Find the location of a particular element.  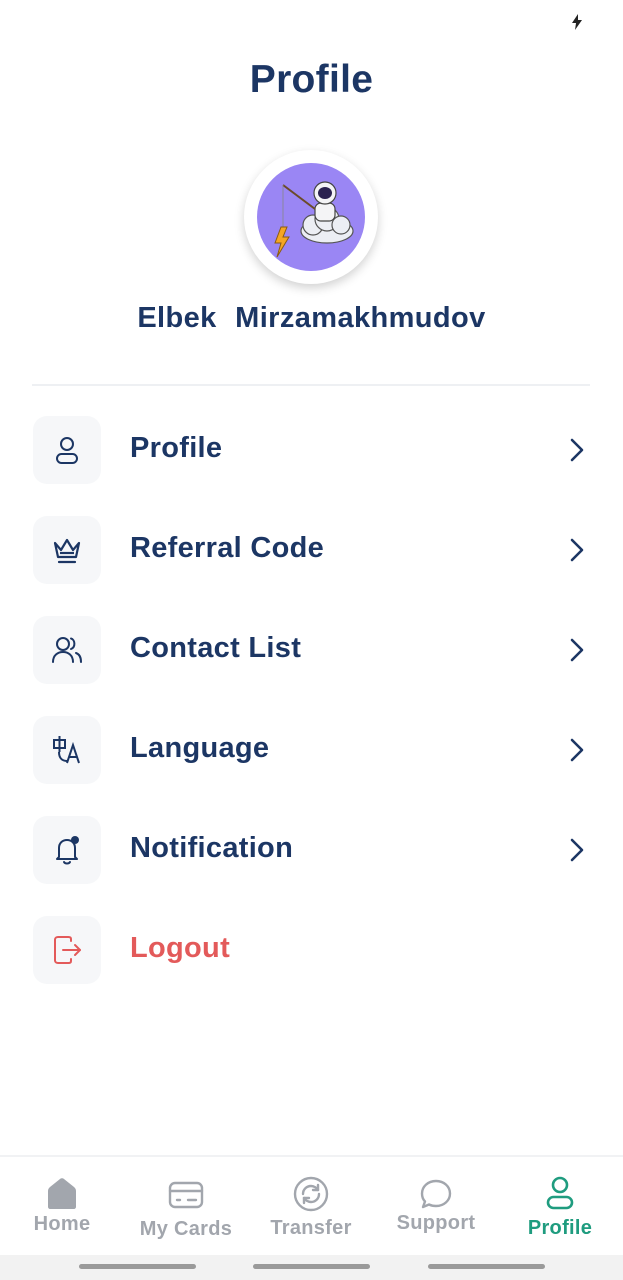

nav-item-label: Transfer is located at coordinates (311, 1228).